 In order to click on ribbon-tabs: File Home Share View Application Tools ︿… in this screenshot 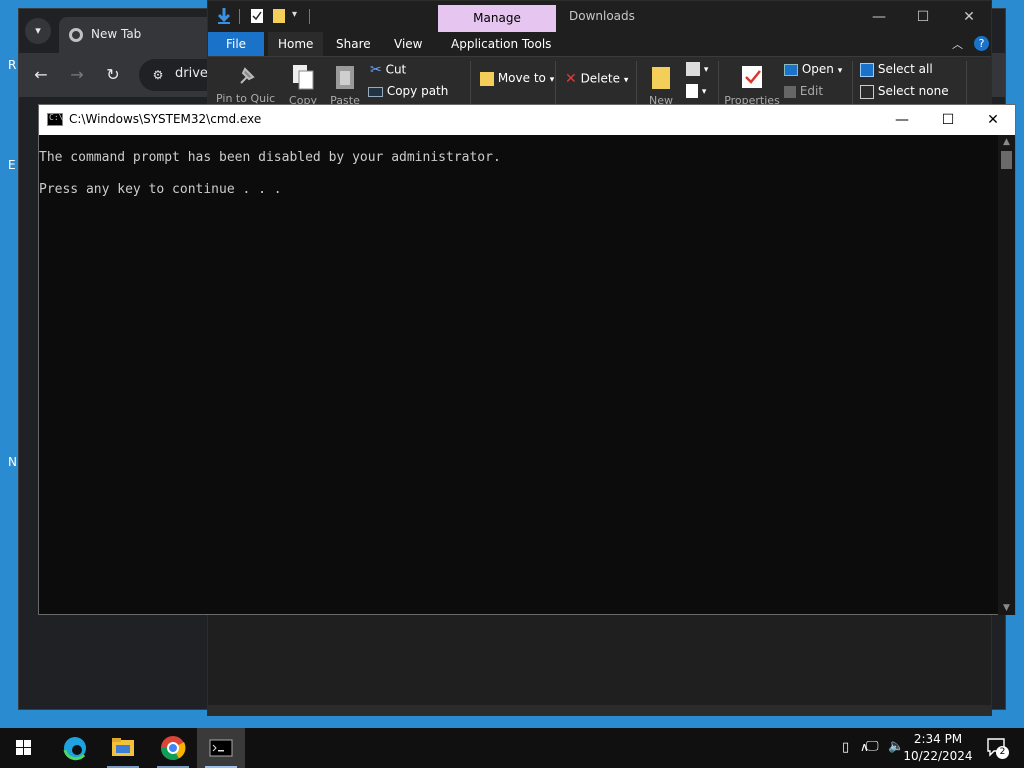, I will do `click(599, 44)`.